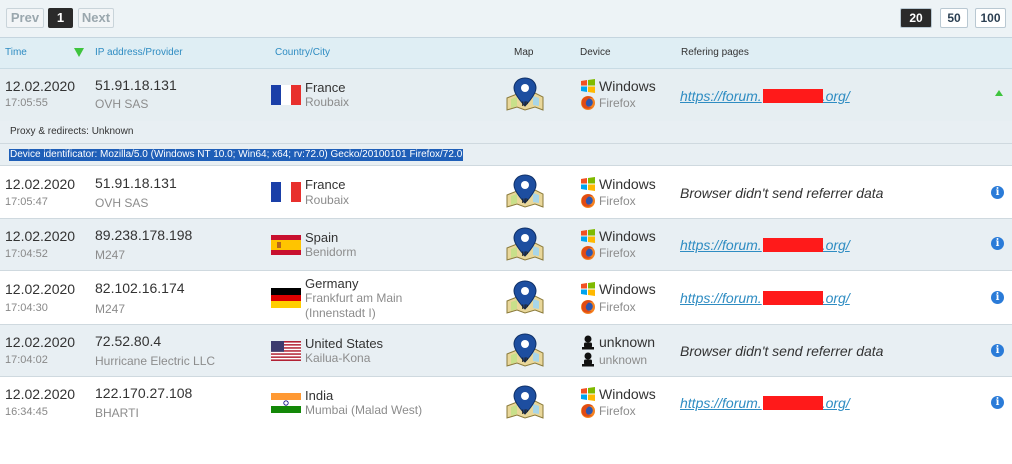 Image resolution: width=1012 pixels, height=464 pixels. I want to click on germany-flag-icon, so click(286, 298).